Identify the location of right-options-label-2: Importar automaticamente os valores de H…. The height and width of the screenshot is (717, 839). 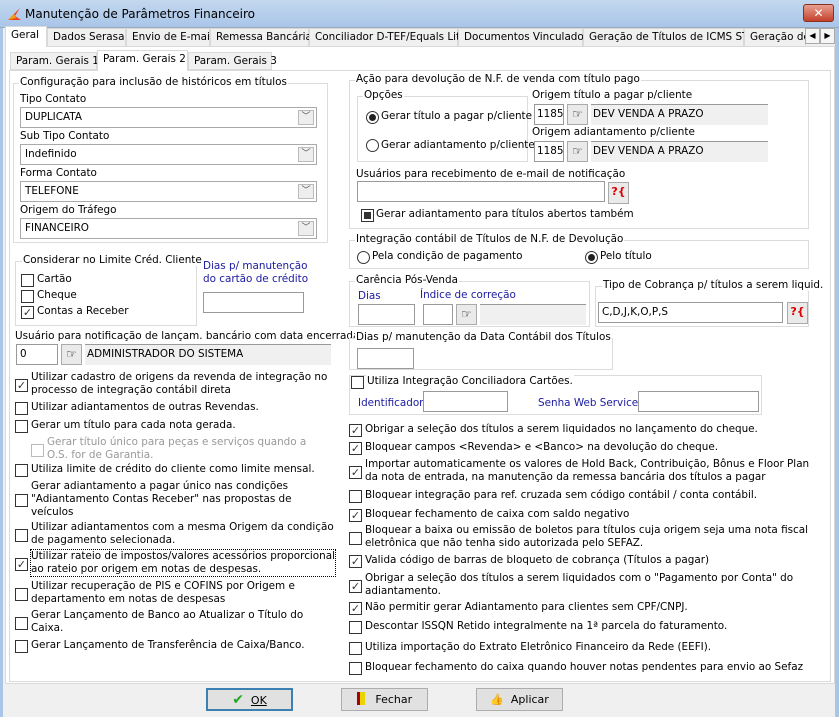
(587, 471).